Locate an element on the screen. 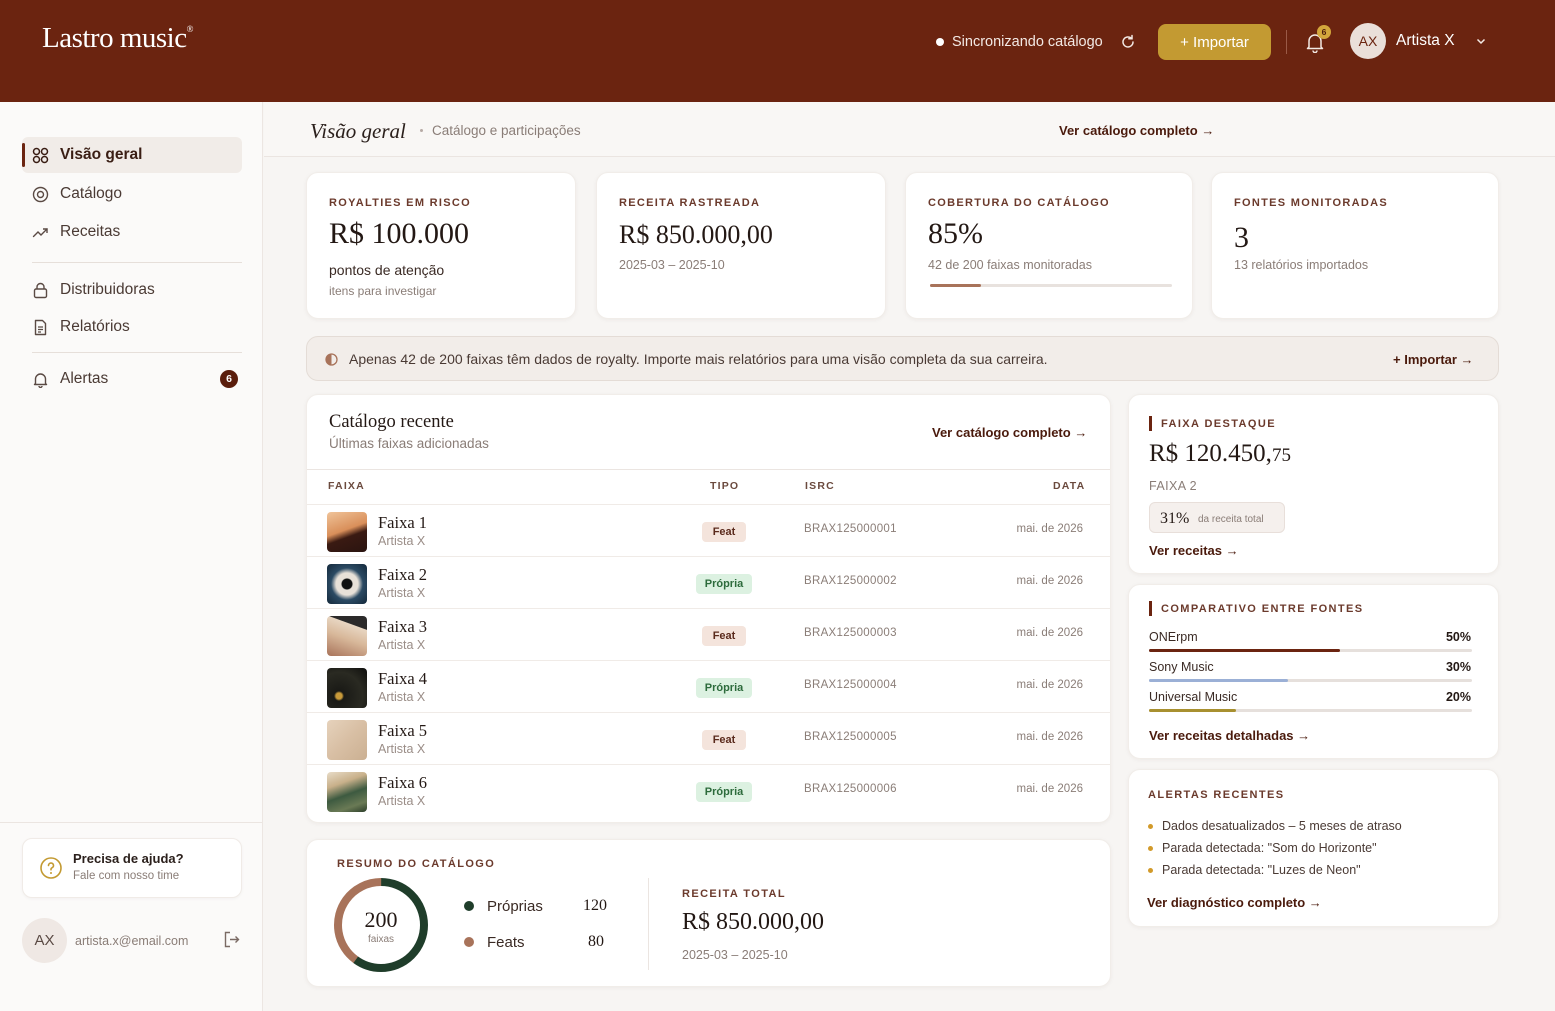 The width and height of the screenshot is (1555, 1011). featured-track-name: FAIXA 2 is located at coordinates (1173, 486).